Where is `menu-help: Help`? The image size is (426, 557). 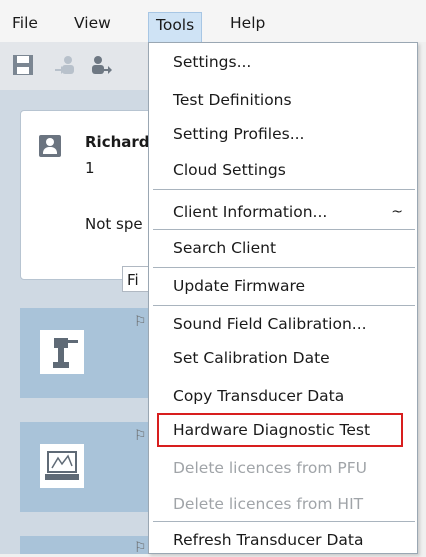
menu-help: Help is located at coordinates (247, 23).